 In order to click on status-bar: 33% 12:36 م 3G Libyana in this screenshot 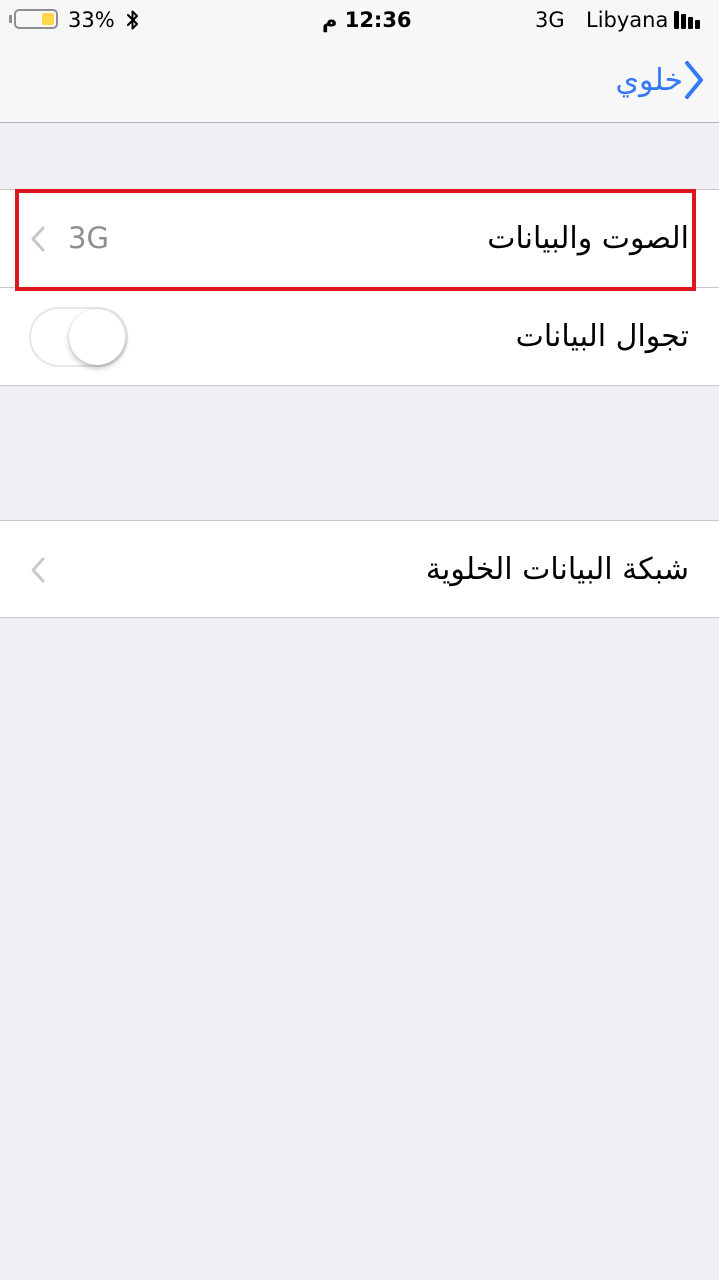, I will do `click(359, 20)`.